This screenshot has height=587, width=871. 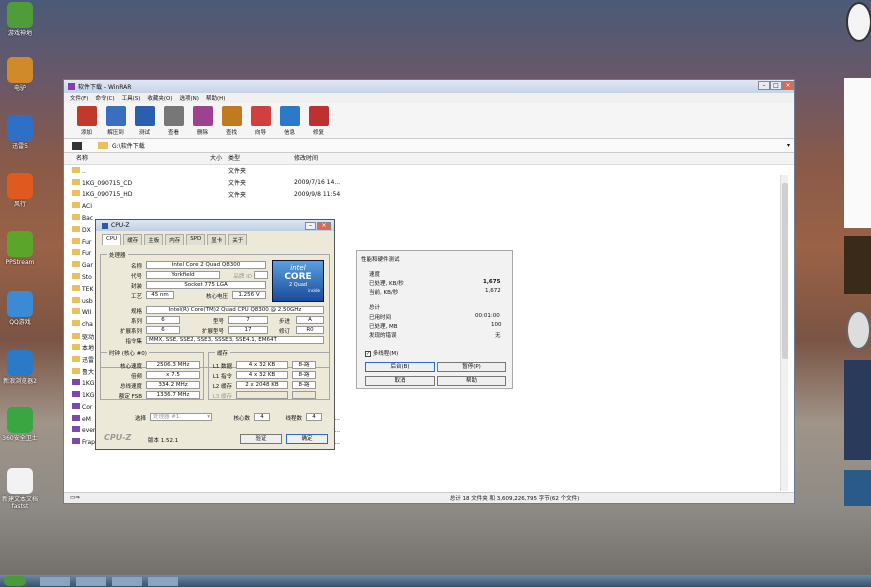 What do you see at coordinates (314, 417) in the screenshot?
I see `threads-value: 4` at bounding box center [314, 417].